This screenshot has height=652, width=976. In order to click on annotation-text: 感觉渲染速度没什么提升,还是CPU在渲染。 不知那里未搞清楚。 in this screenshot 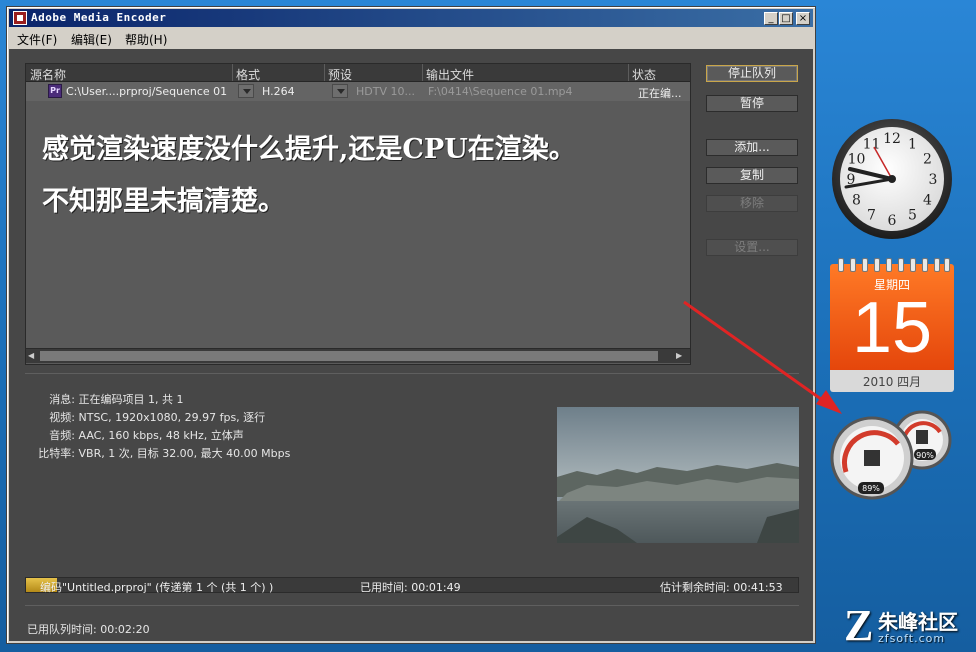, I will do `click(362, 176)`.